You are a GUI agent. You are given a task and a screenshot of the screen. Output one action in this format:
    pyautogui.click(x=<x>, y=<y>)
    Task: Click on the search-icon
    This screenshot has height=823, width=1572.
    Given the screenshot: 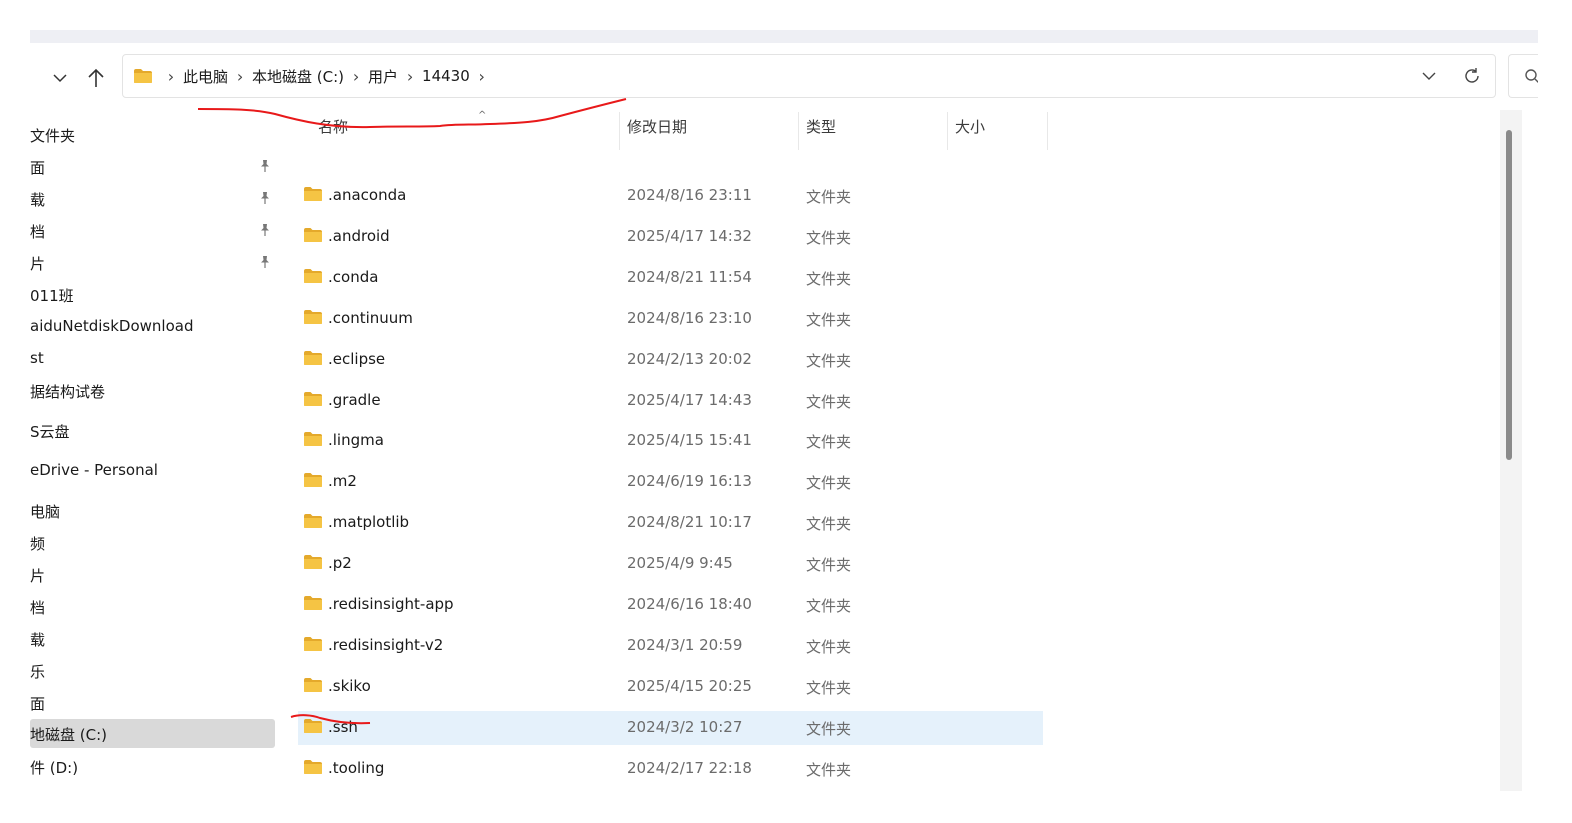 What is the action you would take?
    pyautogui.click(x=1531, y=76)
    